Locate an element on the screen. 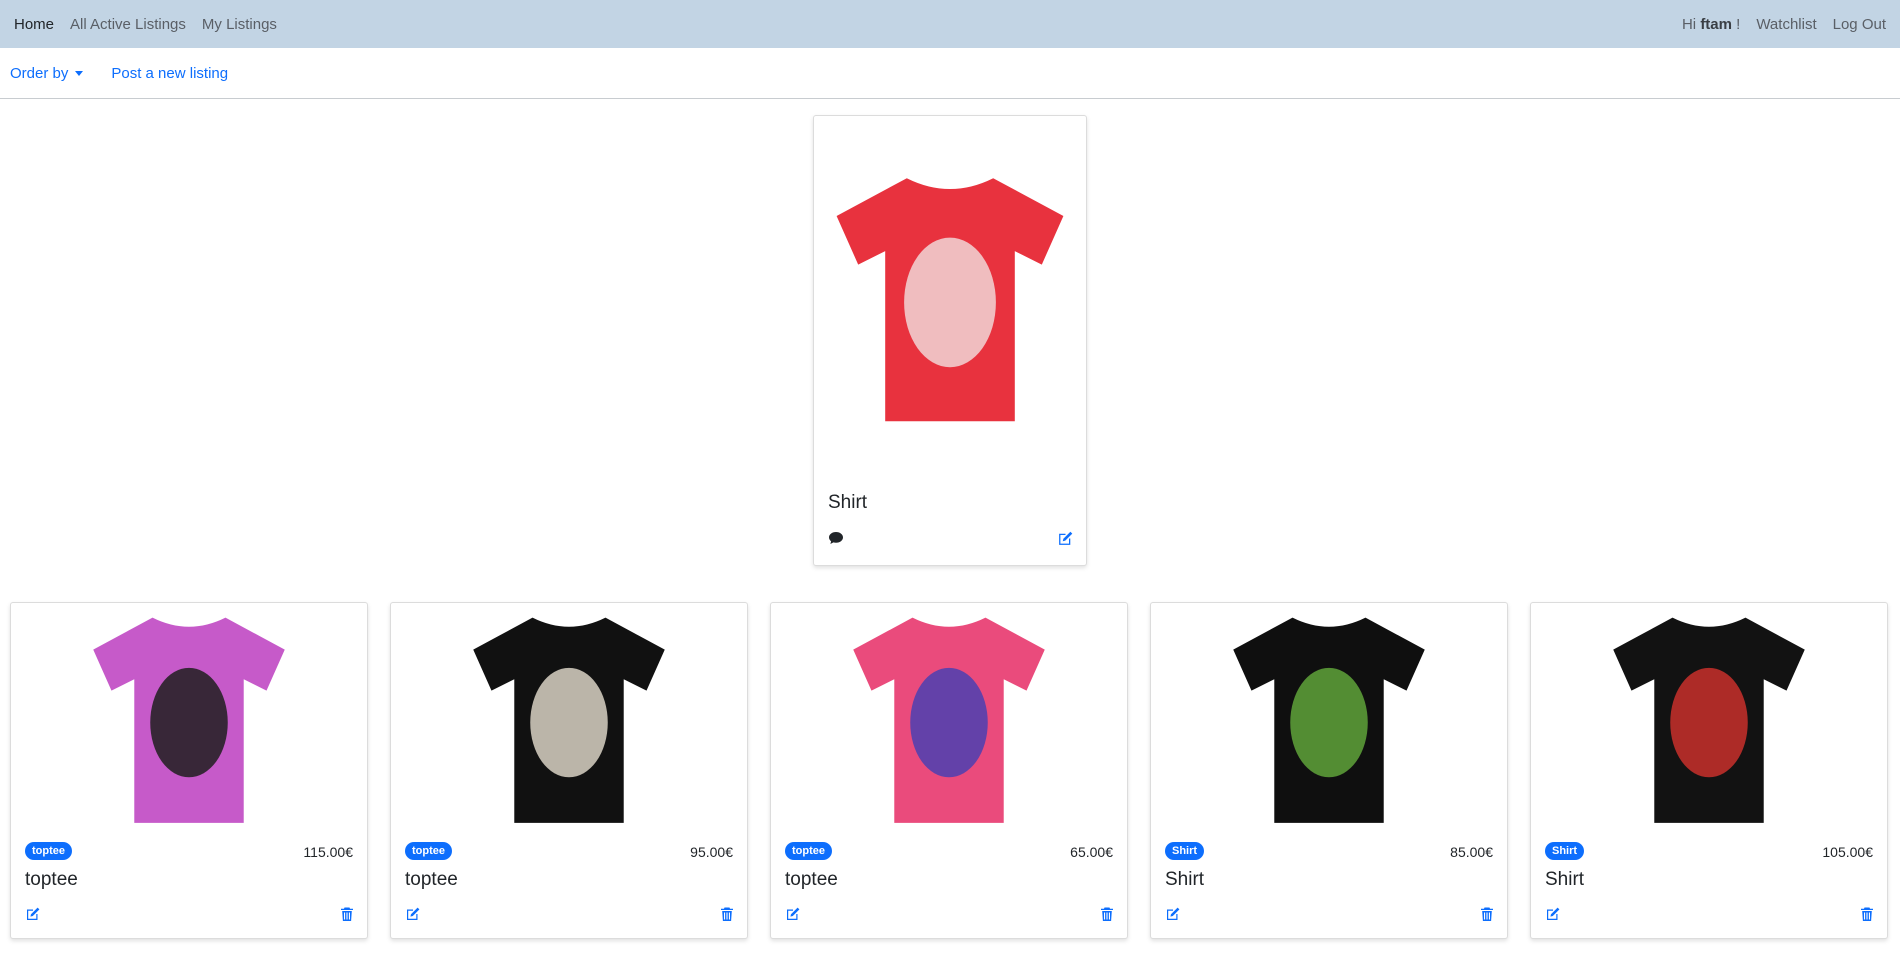 This screenshot has height=953, width=1900. nav-right-group: Hi ftam ! Watchlist Log Out is located at coordinates (1784, 24).